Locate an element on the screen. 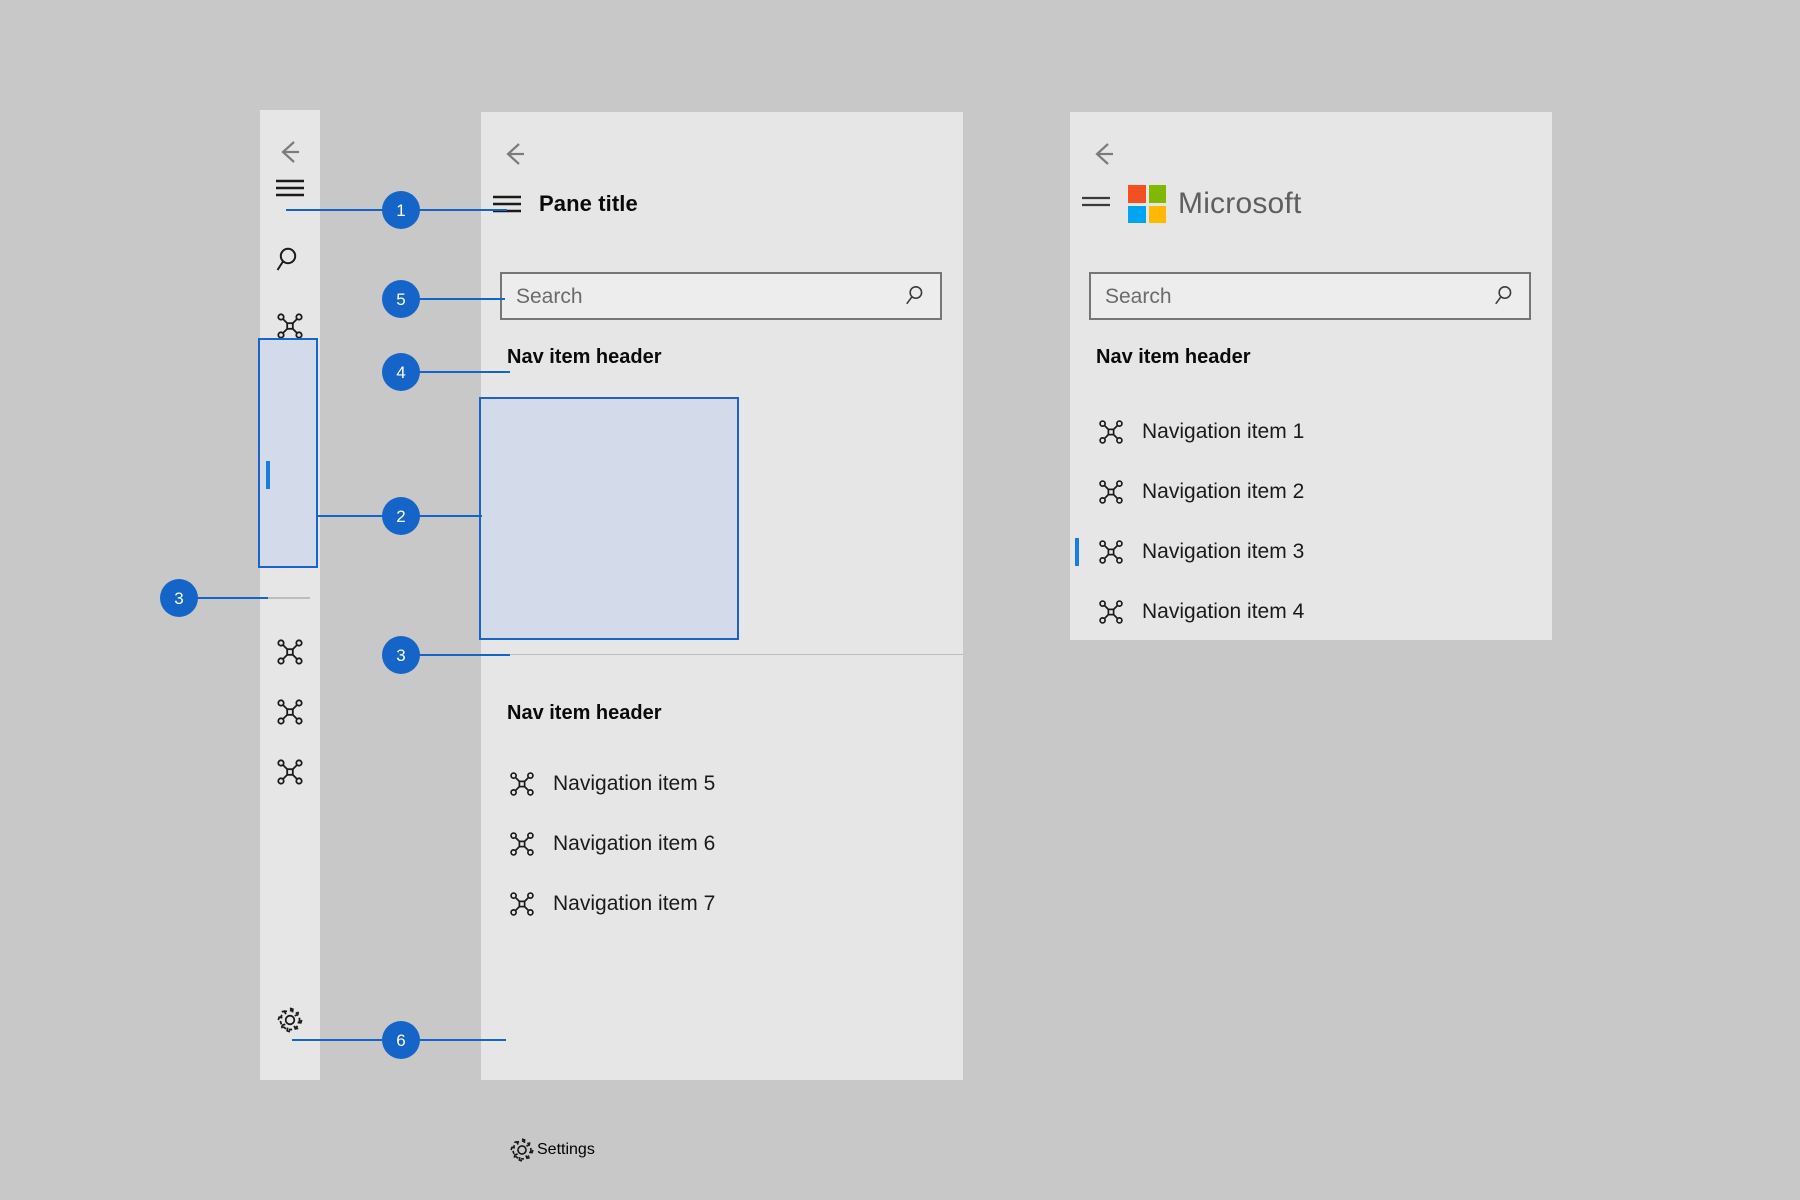 Image resolution: width=1800 pixels, height=1200 pixels. rail-settings-button is located at coordinates (290, 1020).